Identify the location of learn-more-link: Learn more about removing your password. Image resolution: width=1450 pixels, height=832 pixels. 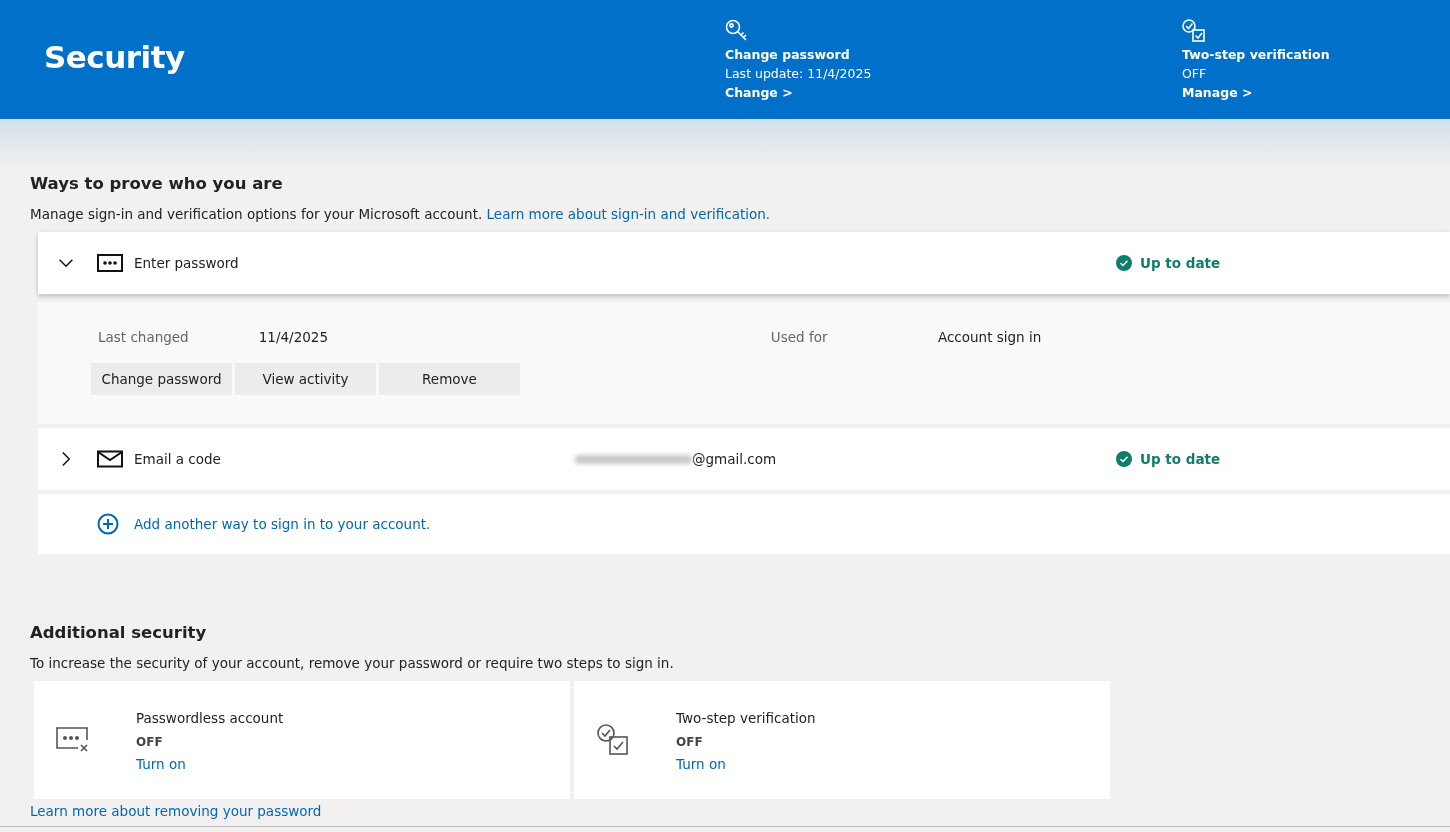
(176, 811).